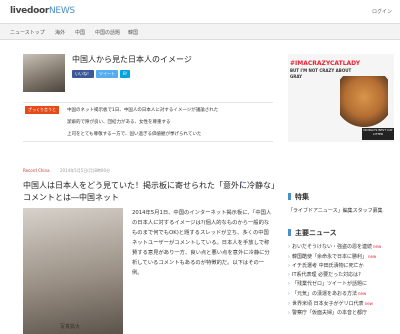  What do you see at coordinates (125, 74) in the screenshot?
I see `hatena-button: B!` at bounding box center [125, 74].